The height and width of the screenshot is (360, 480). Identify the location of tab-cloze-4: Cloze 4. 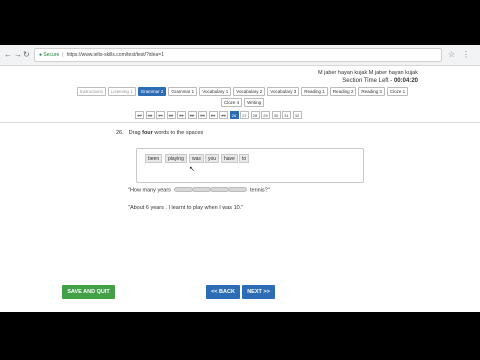
(231, 102).